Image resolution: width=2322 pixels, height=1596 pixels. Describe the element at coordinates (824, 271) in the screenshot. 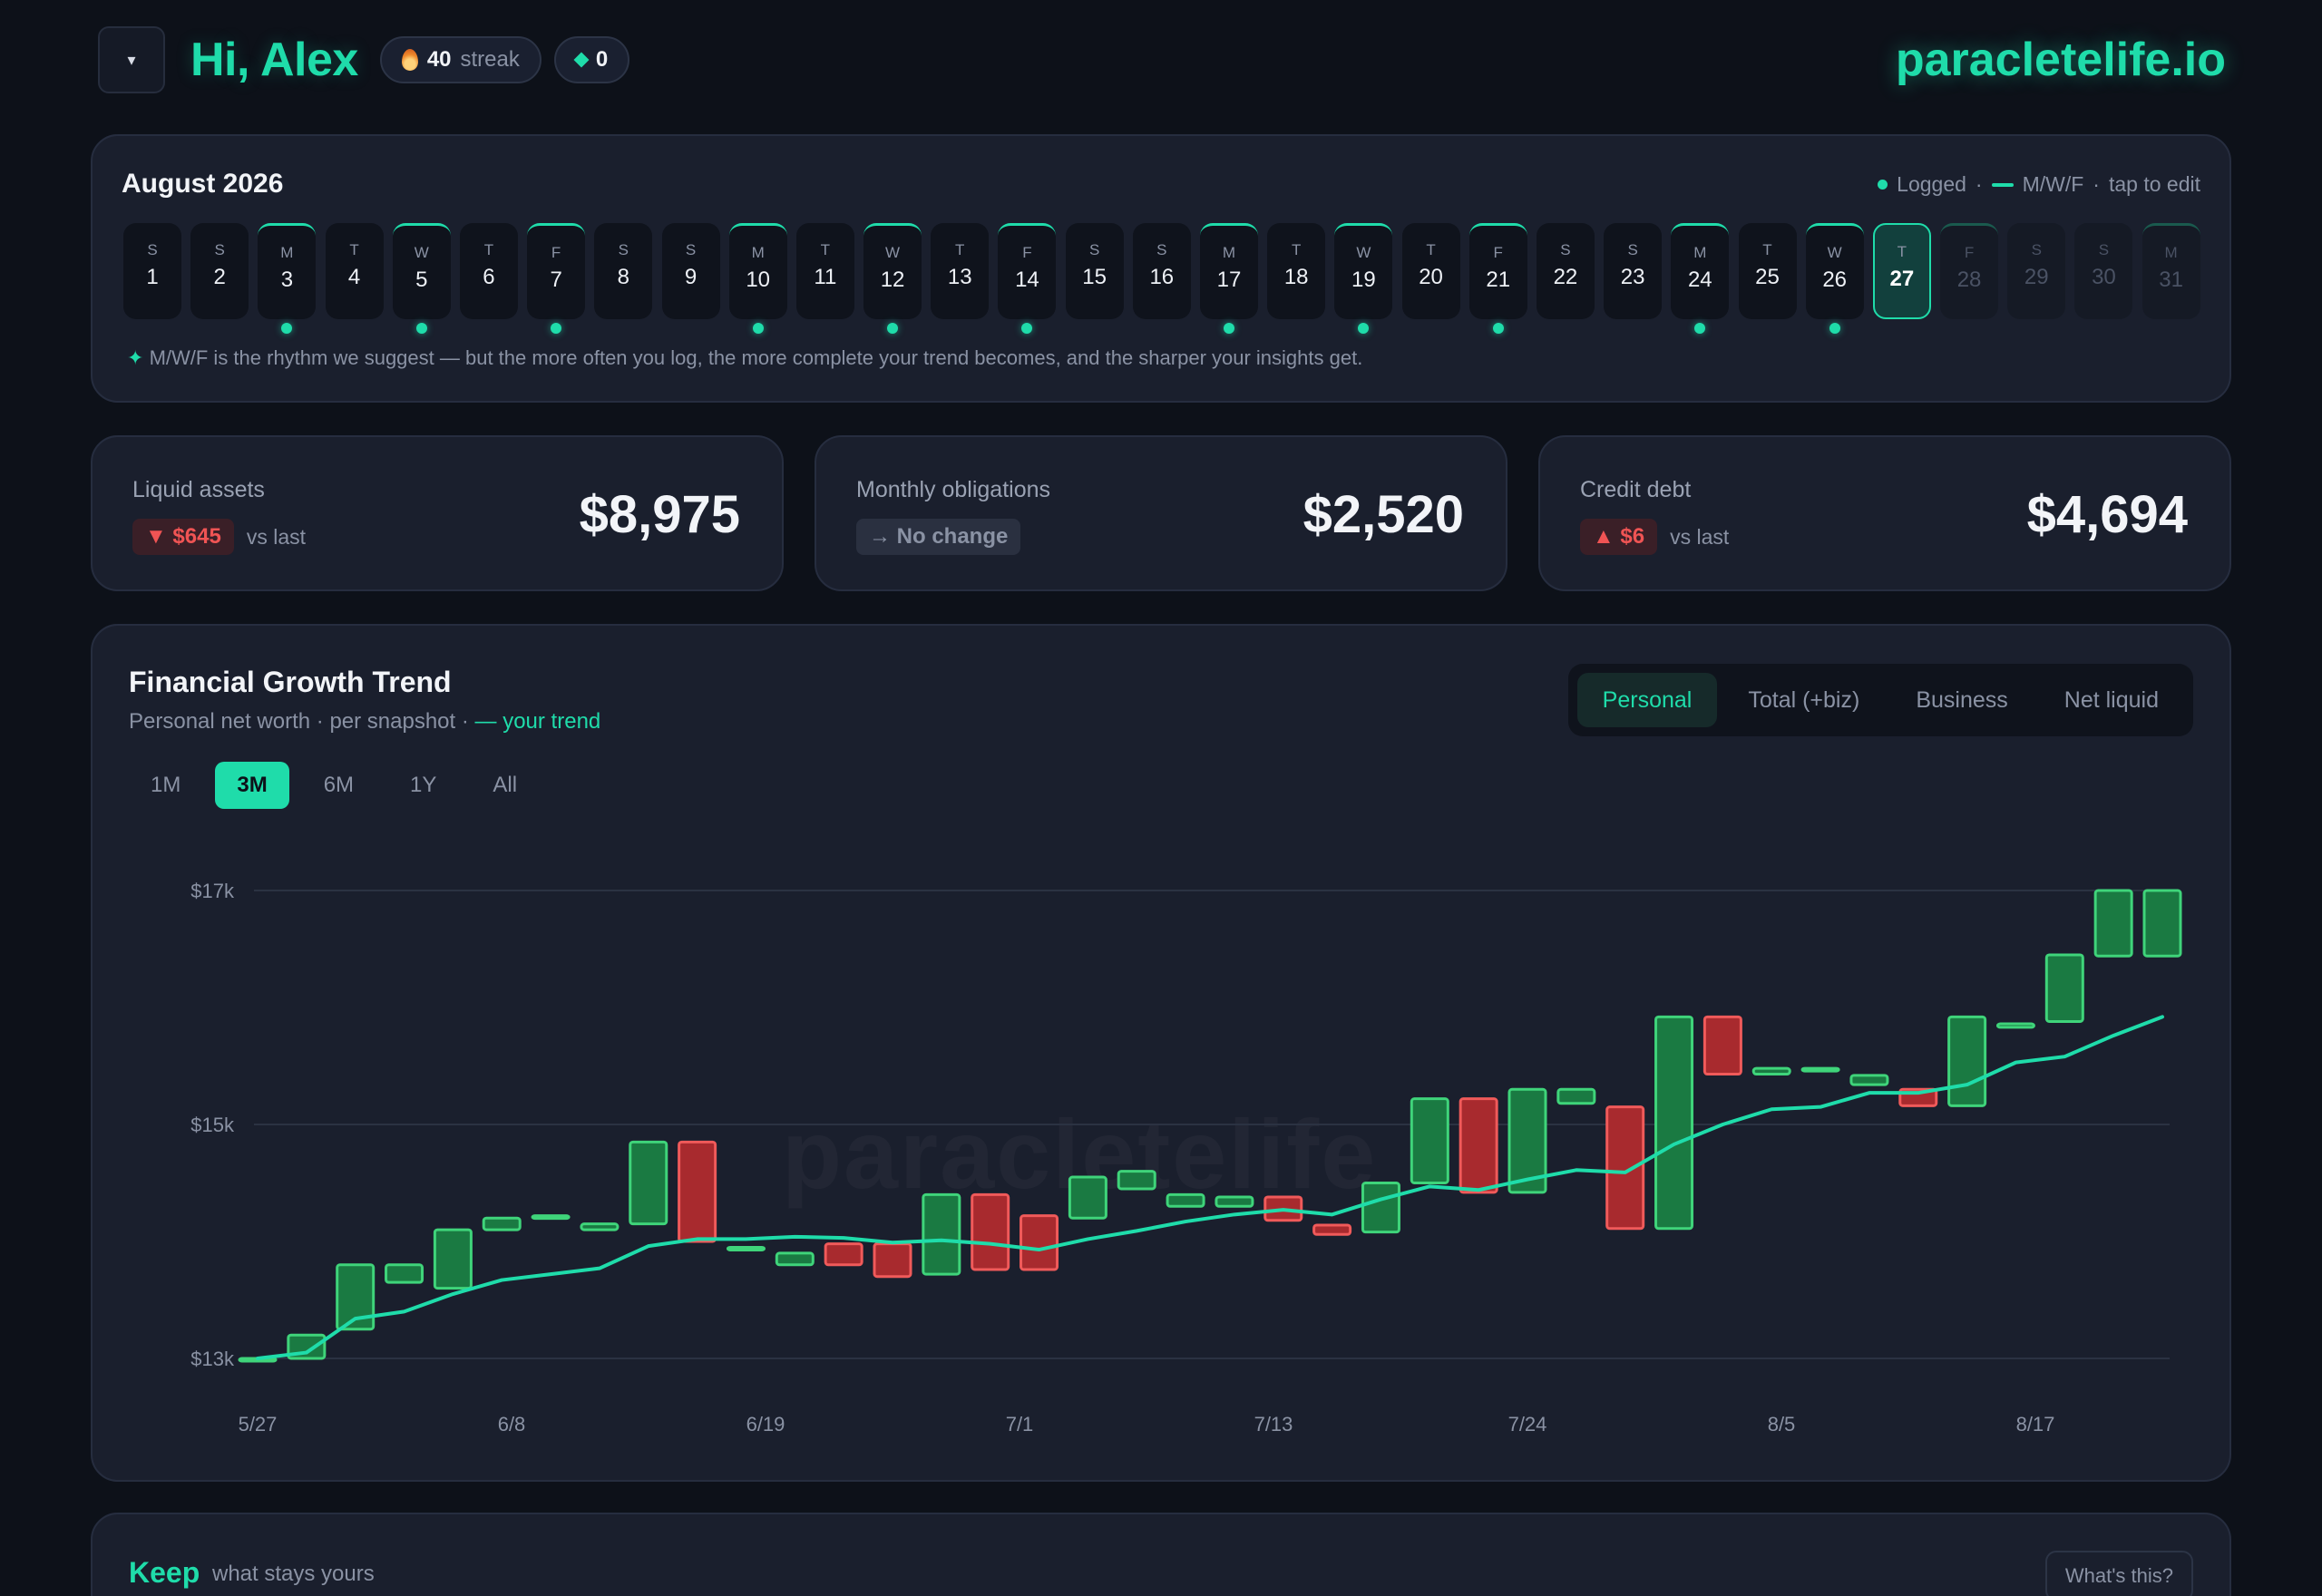

I see `calendar-day: T 11` at that location.